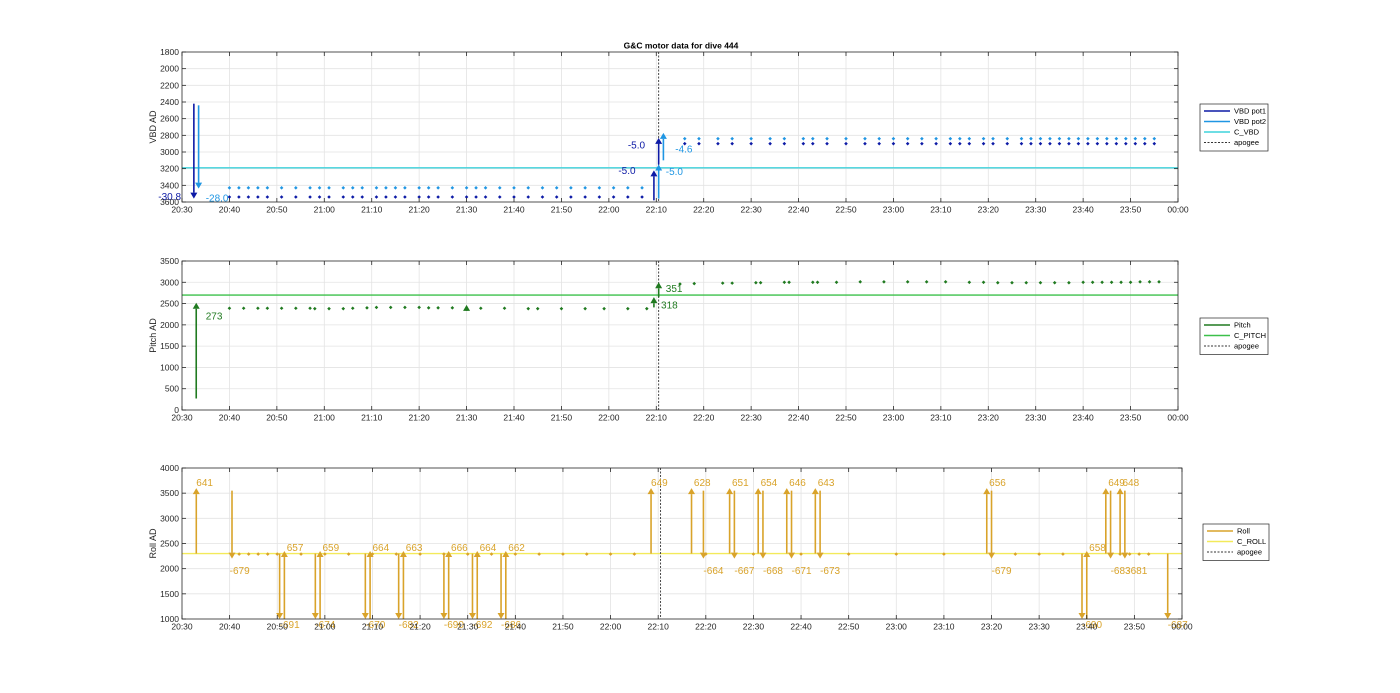 The width and height of the screenshot is (1400, 693). I want to click on event-arrowhead, so click(734, 555).